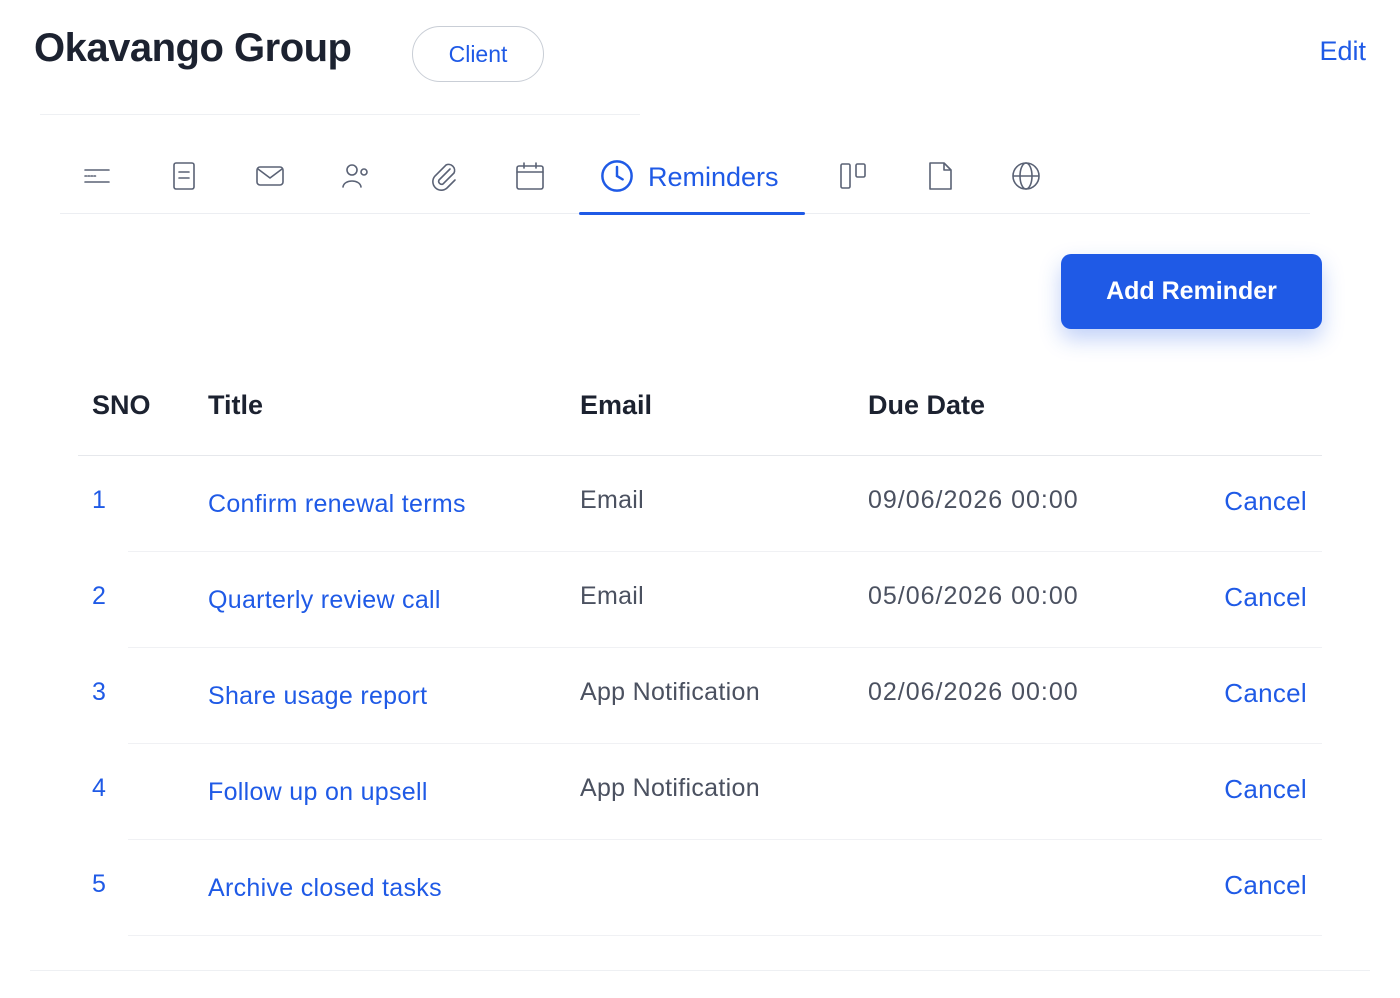 The width and height of the screenshot is (1400, 998). I want to click on table-header: SNO Title Email Due Date, so click(700, 408).